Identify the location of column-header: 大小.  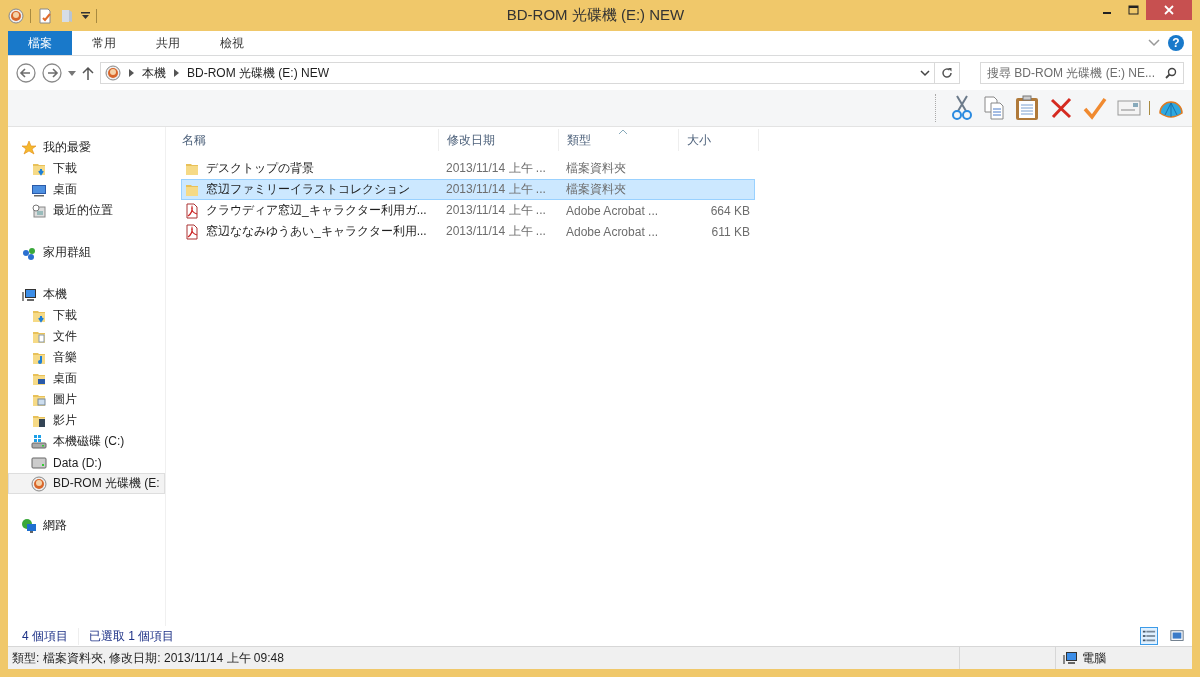
(719, 140).